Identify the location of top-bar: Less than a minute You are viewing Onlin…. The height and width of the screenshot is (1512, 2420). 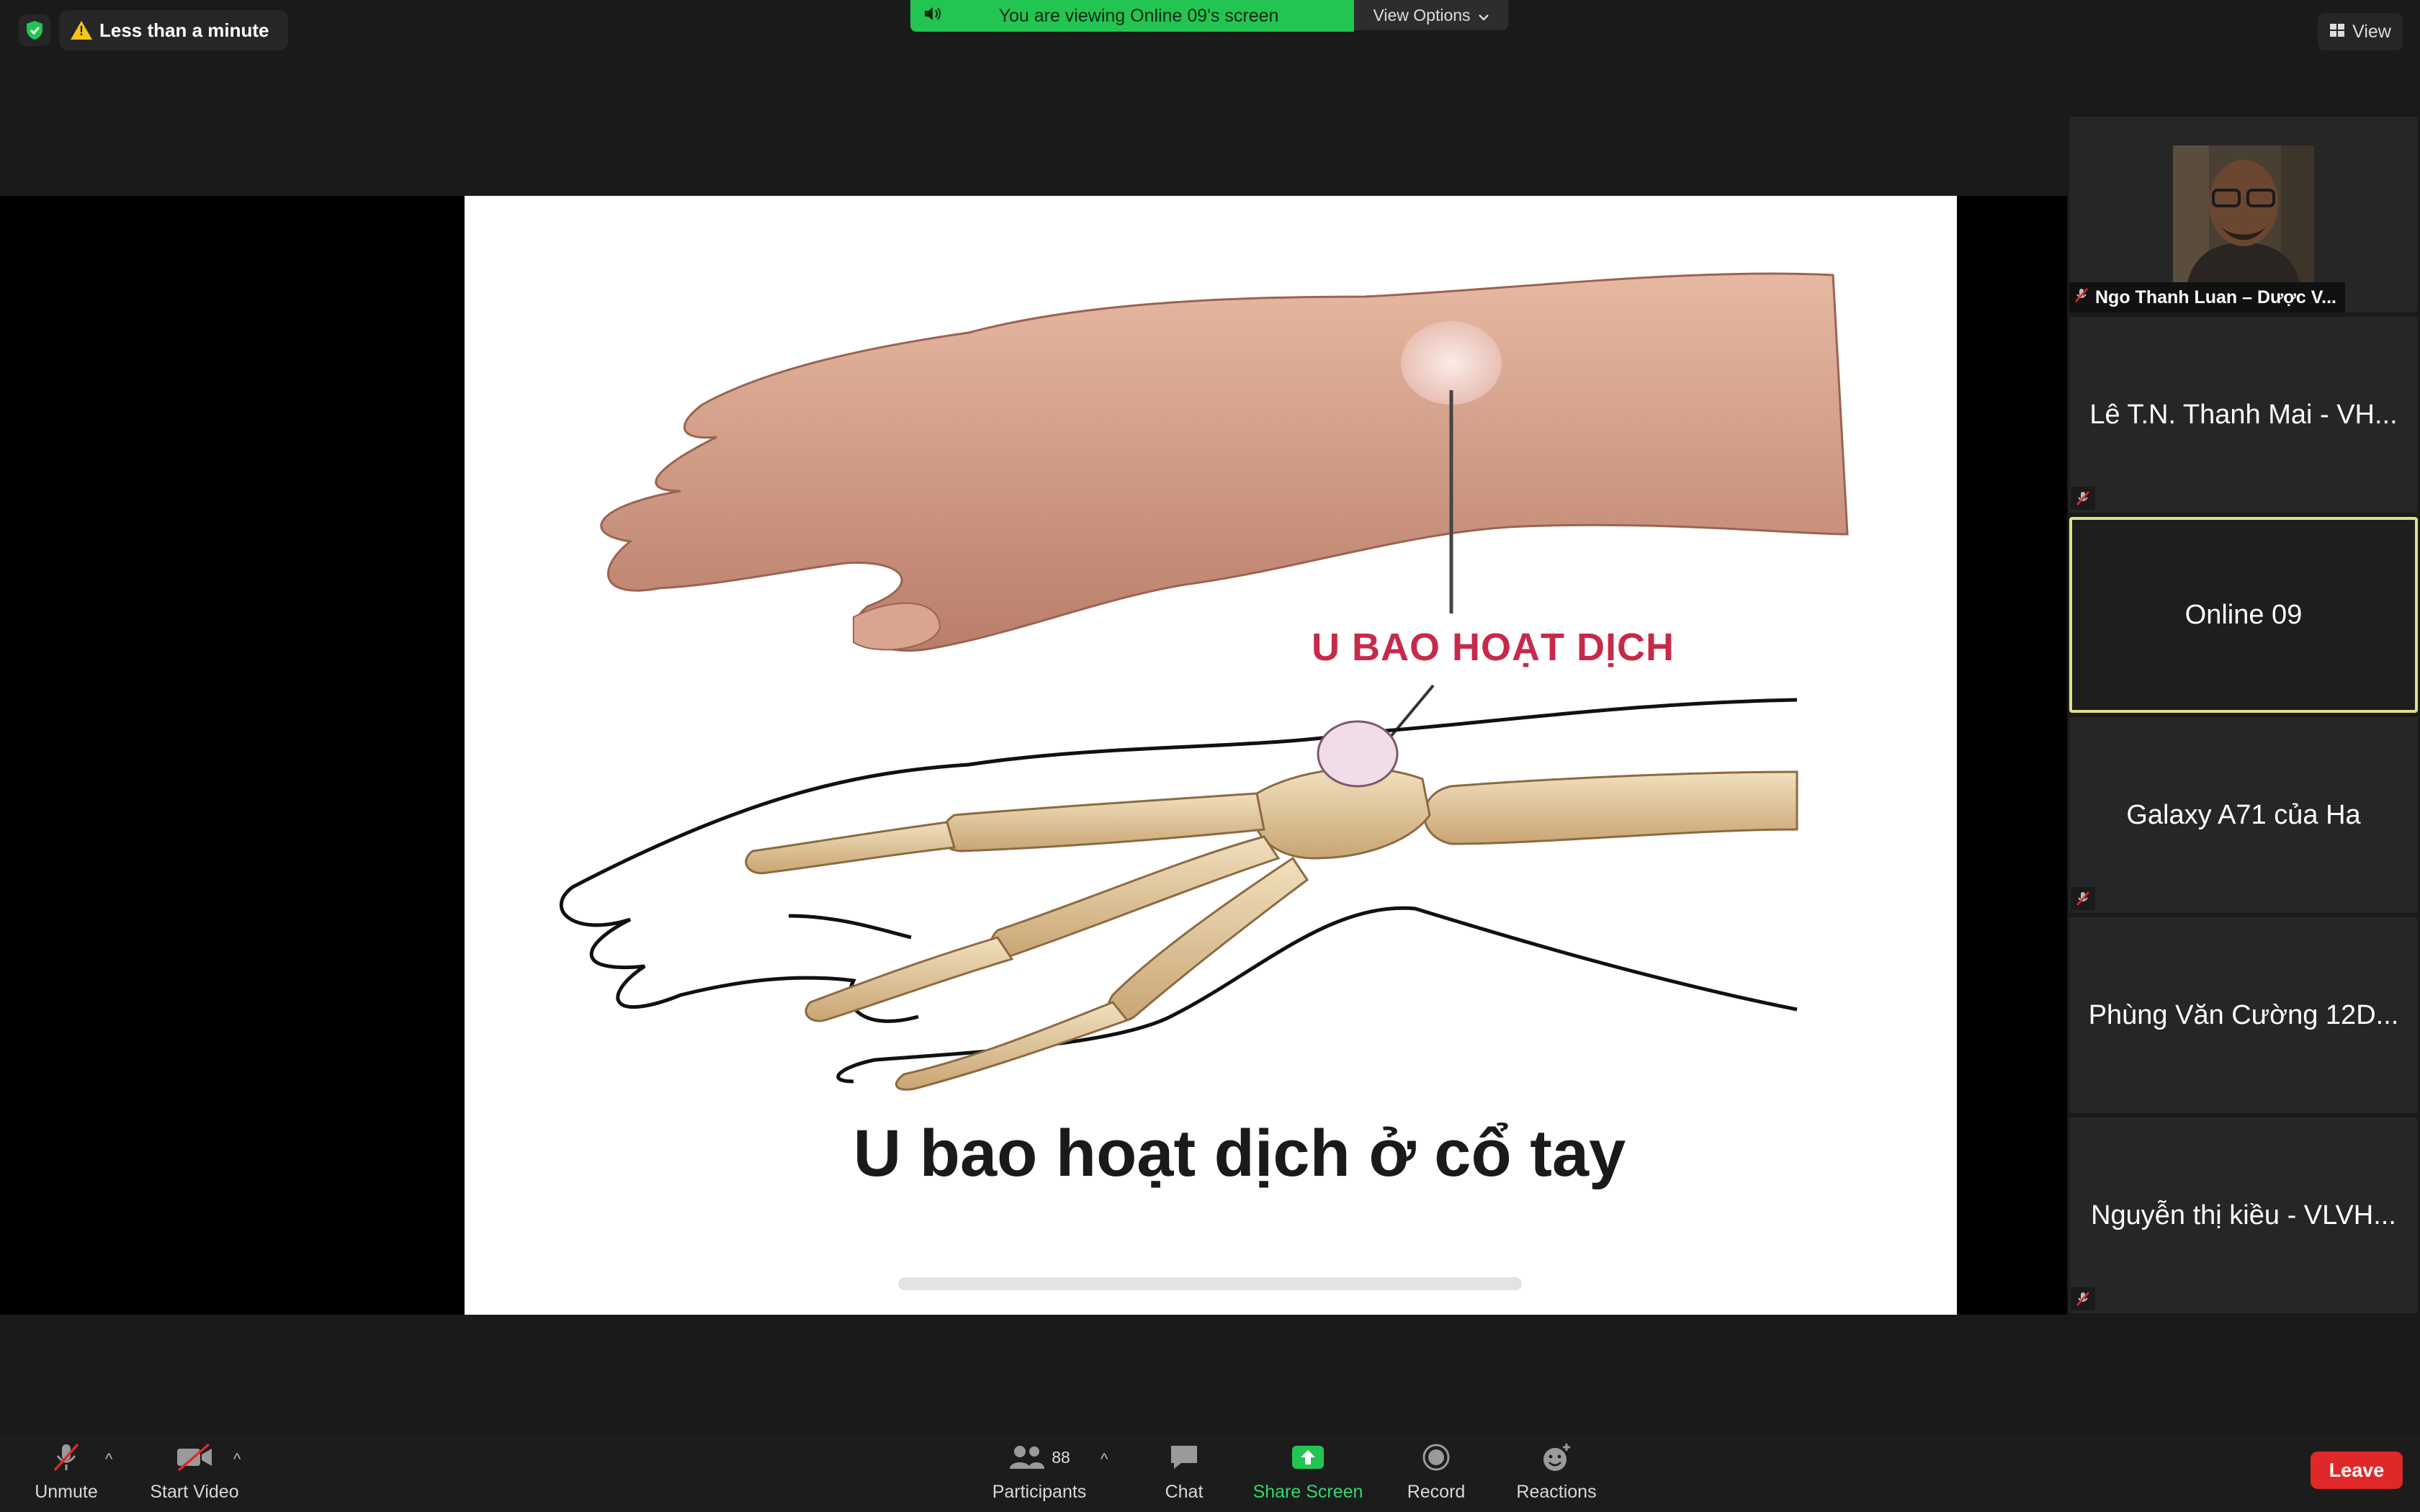
(1210, 98).